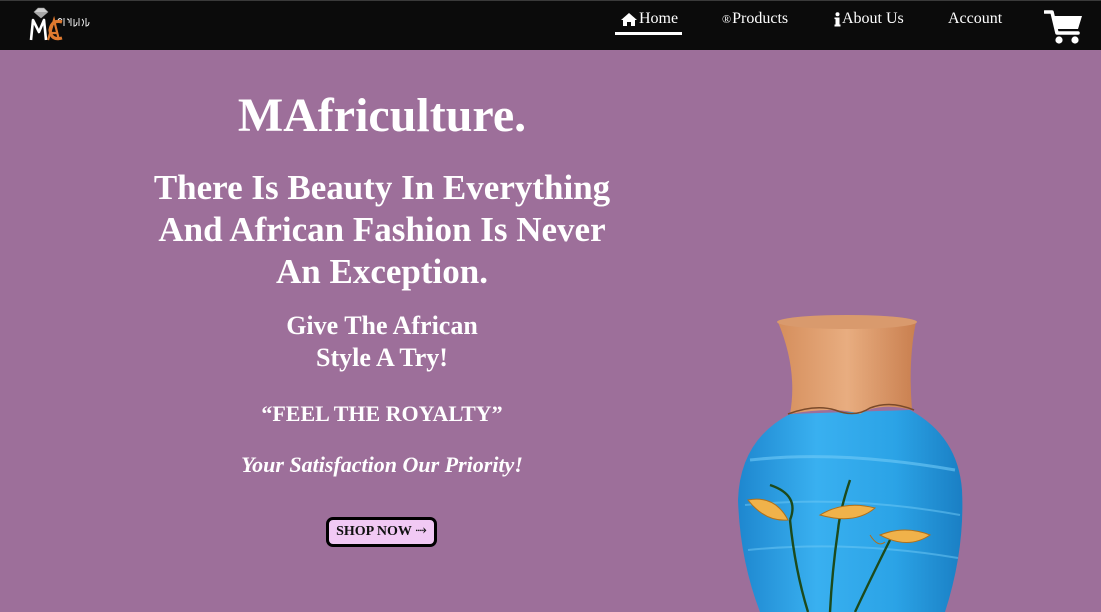 This screenshot has height=612, width=1101. What do you see at coordinates (382, 464) in the screenshot?
I see `priority-slogan: Your Satisfaction Our Priority!` at bounding box center [382, 464].